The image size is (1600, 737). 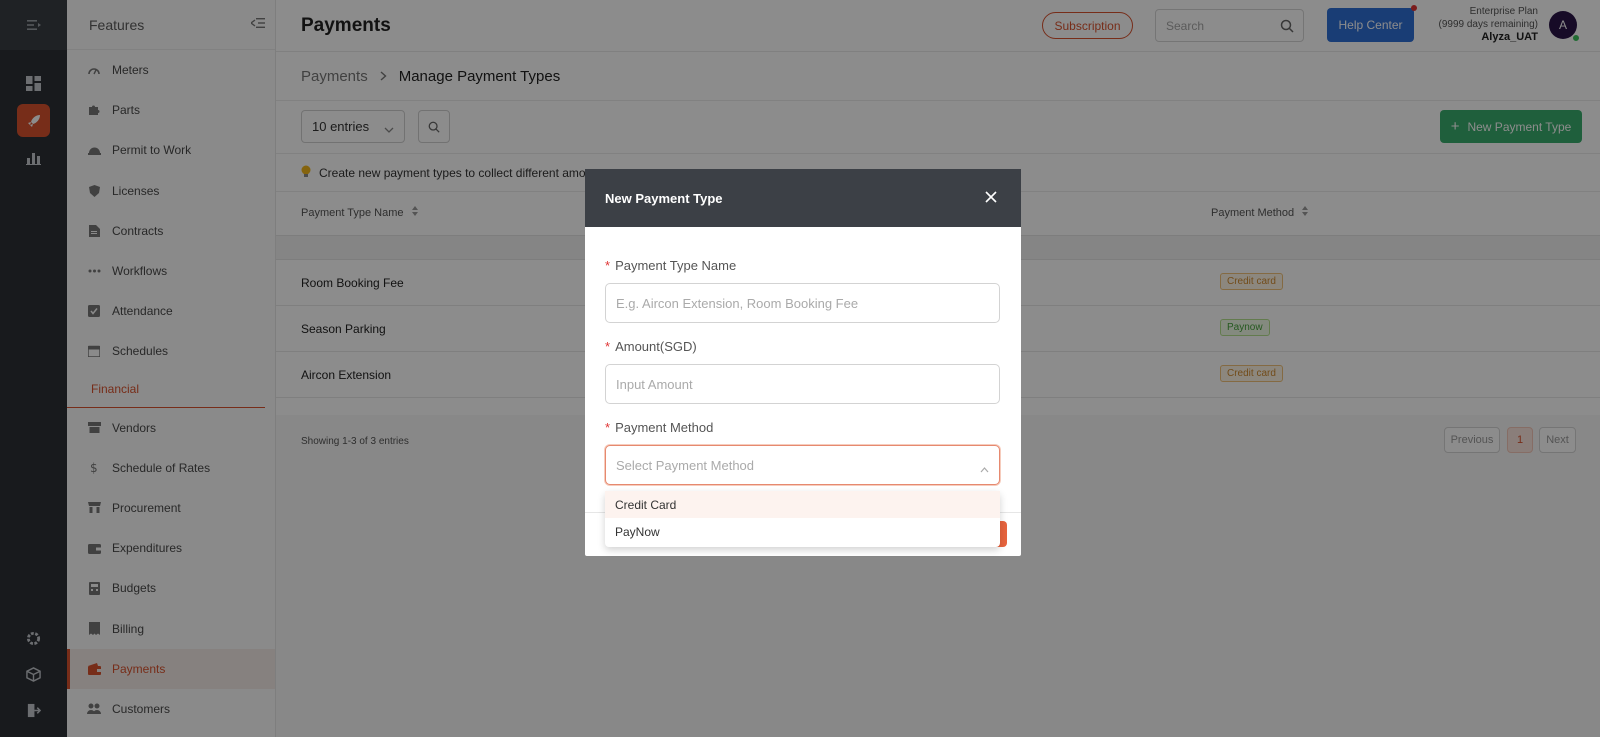 I want to click on chevron-up-icon, so click(x=984, y=468).